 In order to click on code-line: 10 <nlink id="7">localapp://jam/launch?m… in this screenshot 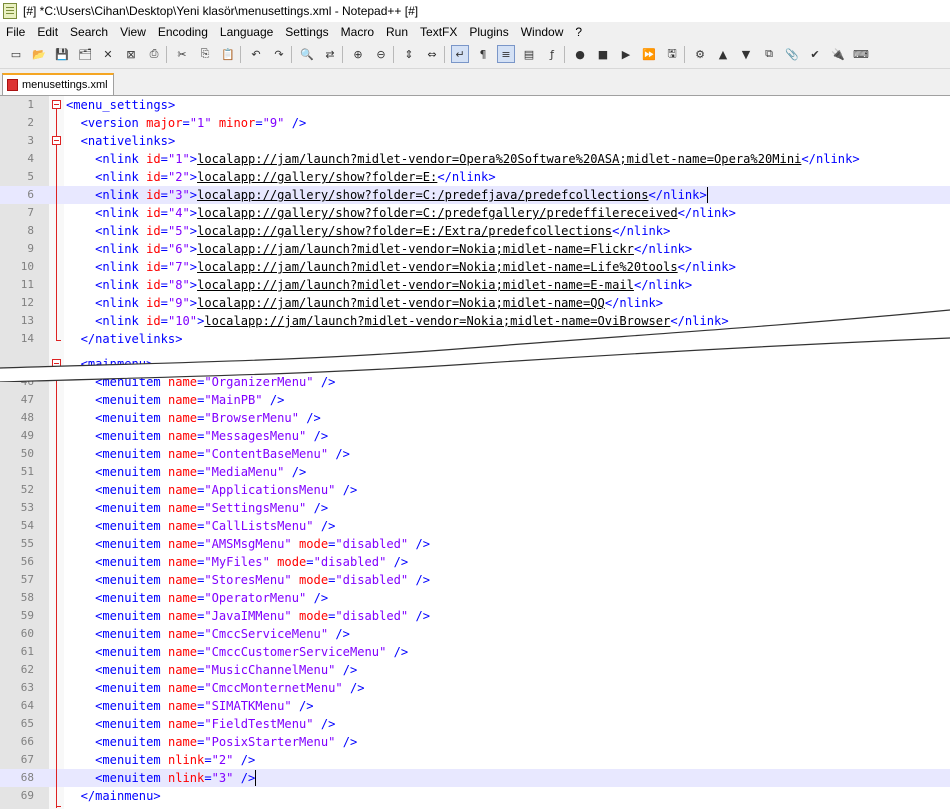, I will do `click(475, 267)`.